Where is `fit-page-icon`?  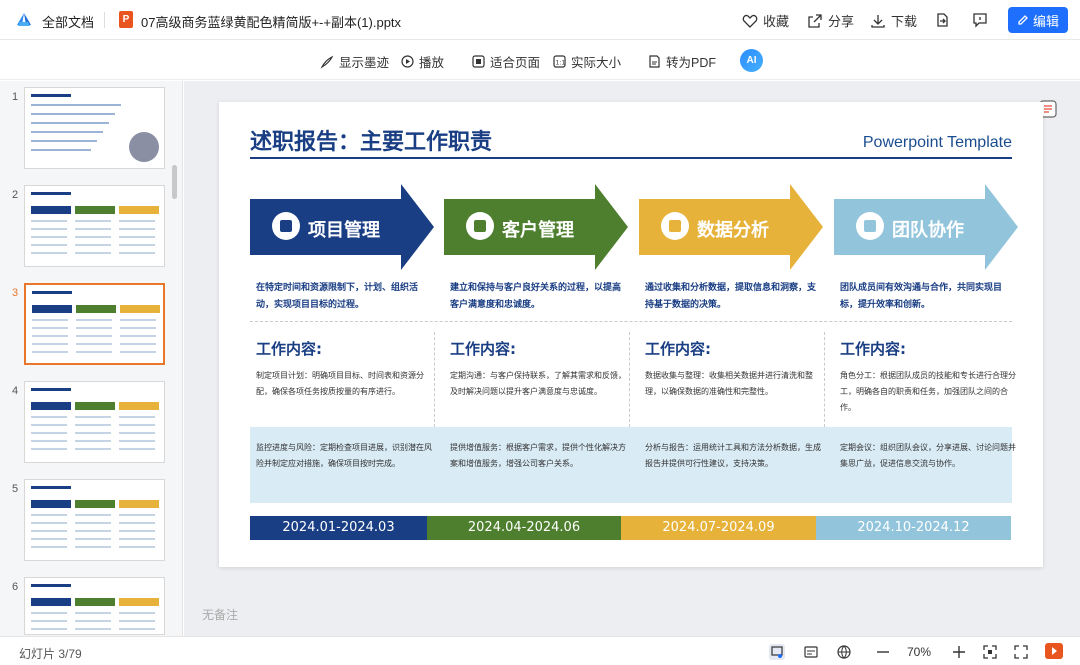
fit-page-icon is located at coordinates (478, 61).